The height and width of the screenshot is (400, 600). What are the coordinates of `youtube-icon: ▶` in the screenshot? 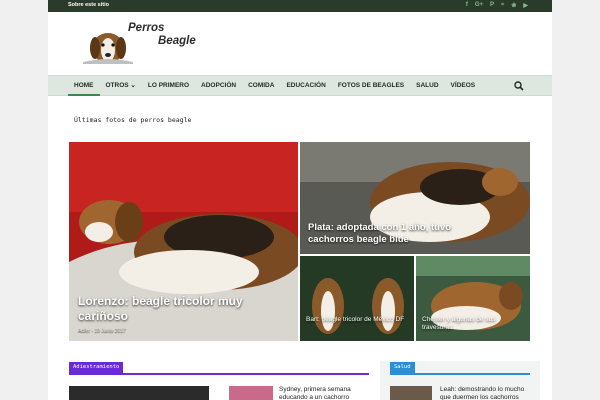 It's located at (525, 5).